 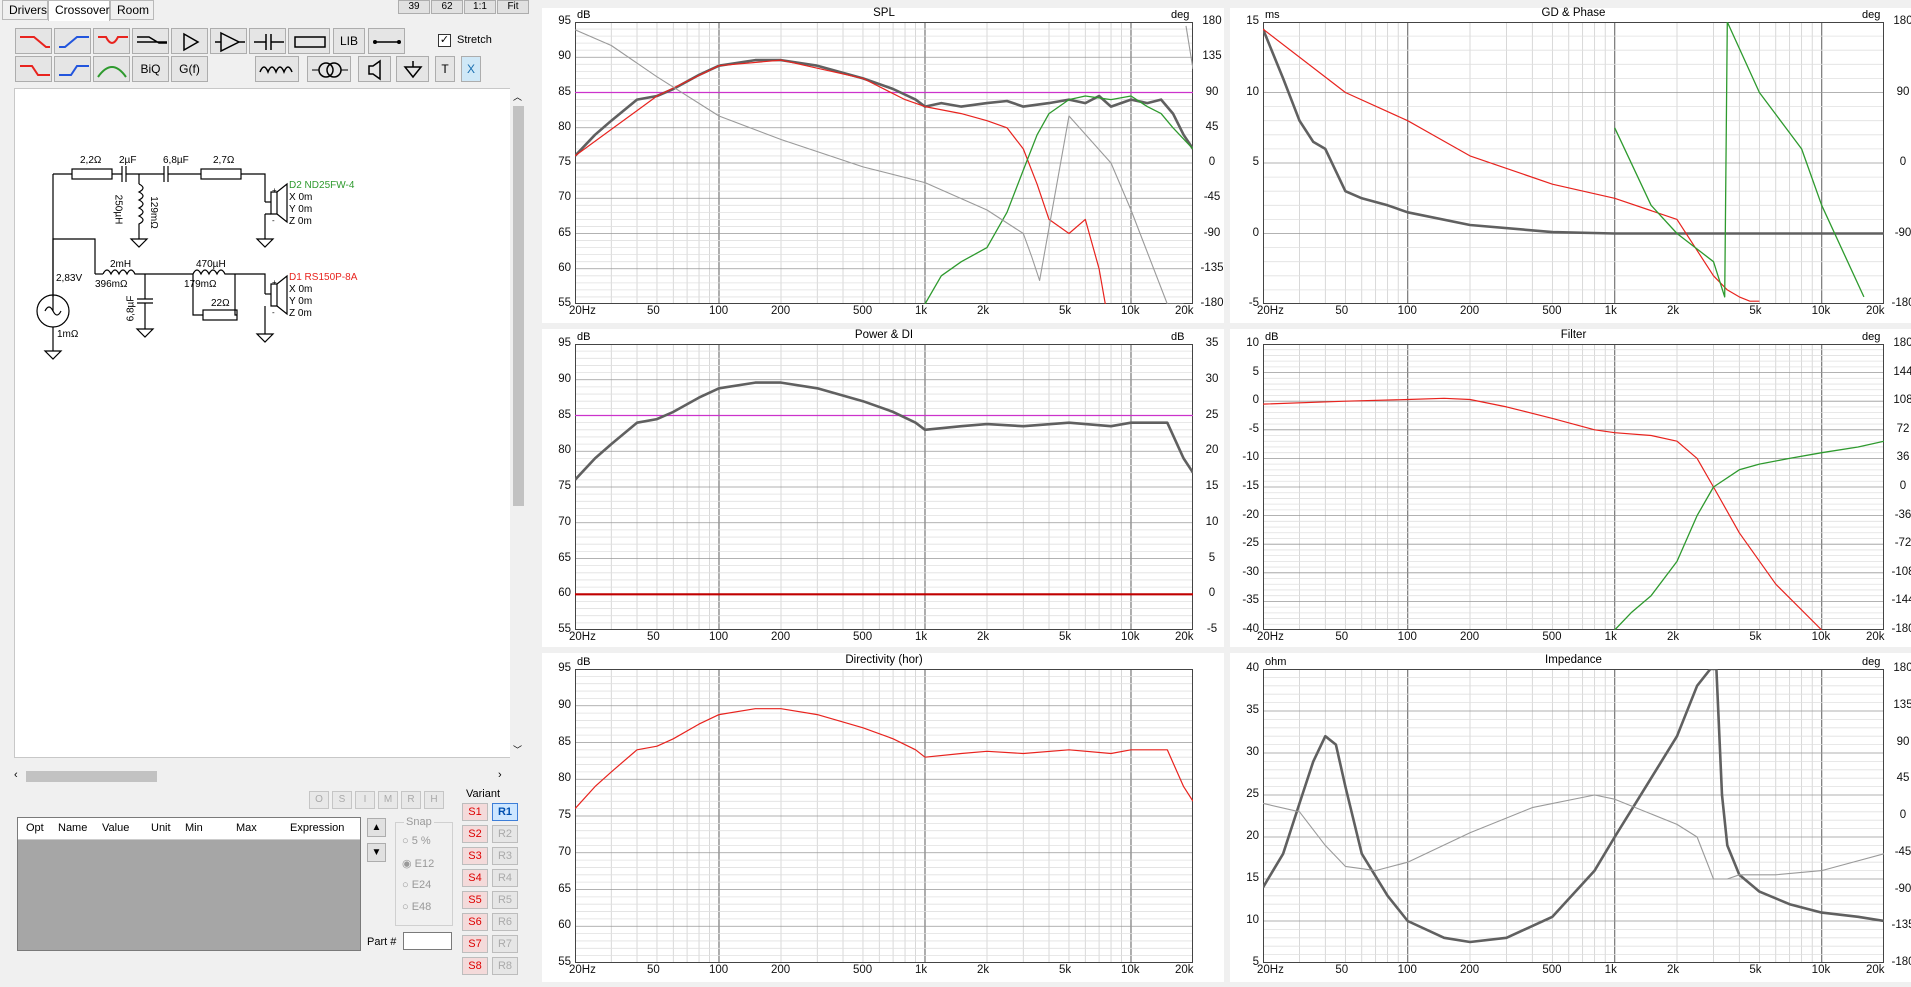 I want to click on col-expression: Expression, so click(x=317, y=828).